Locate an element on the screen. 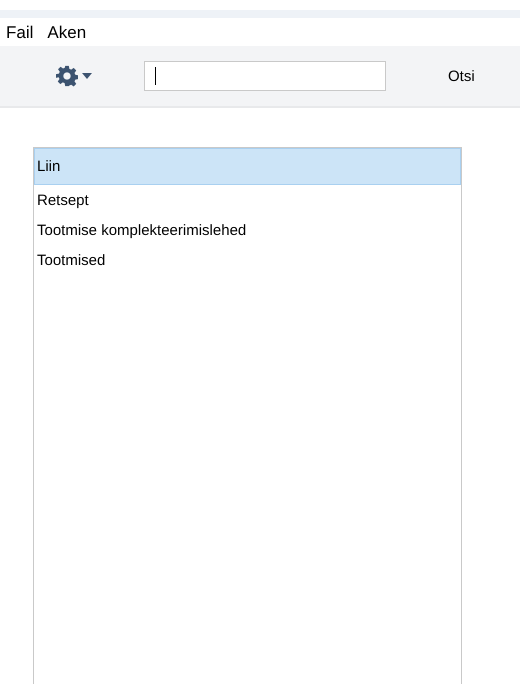  list-item: Liin is located at coordinates (247, 166).